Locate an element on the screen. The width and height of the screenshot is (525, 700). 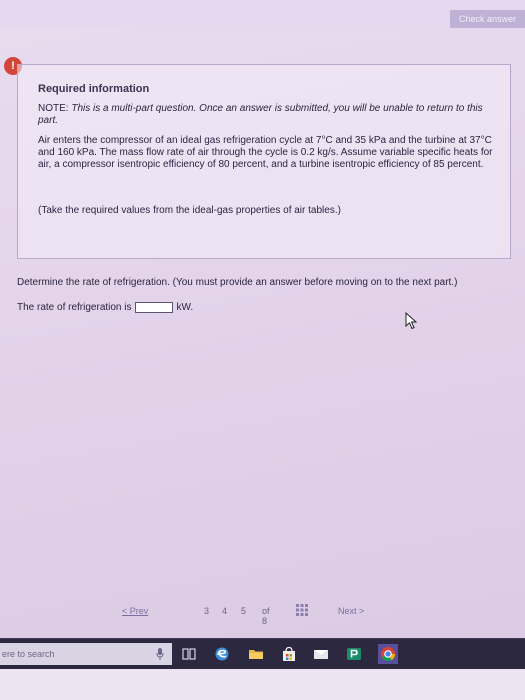
page-3-link: 3 is located at coordinates (206, 611).